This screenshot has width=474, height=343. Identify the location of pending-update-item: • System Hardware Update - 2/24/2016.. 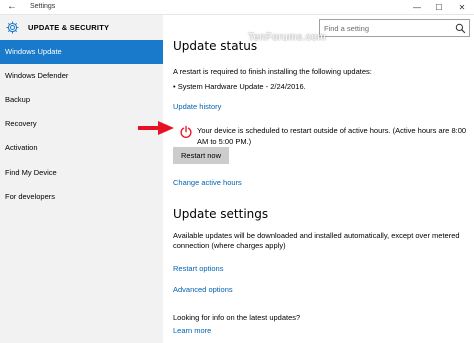
(239, 86).